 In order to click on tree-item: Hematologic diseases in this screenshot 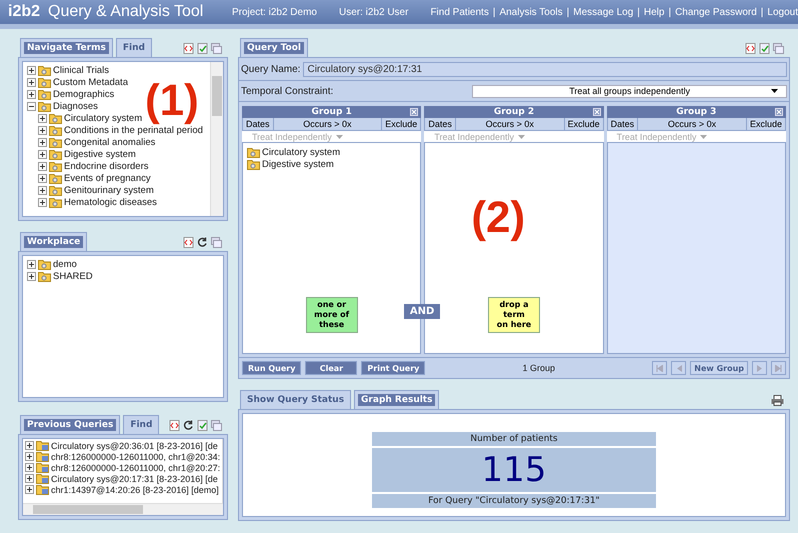, I will do `click(110, 202)`.